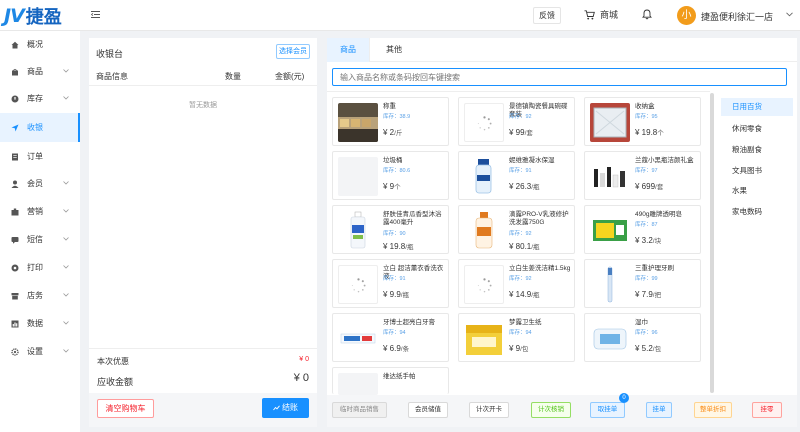  I want to click on store-name: 捷盈便利徐汇一店, so click(737, 16).